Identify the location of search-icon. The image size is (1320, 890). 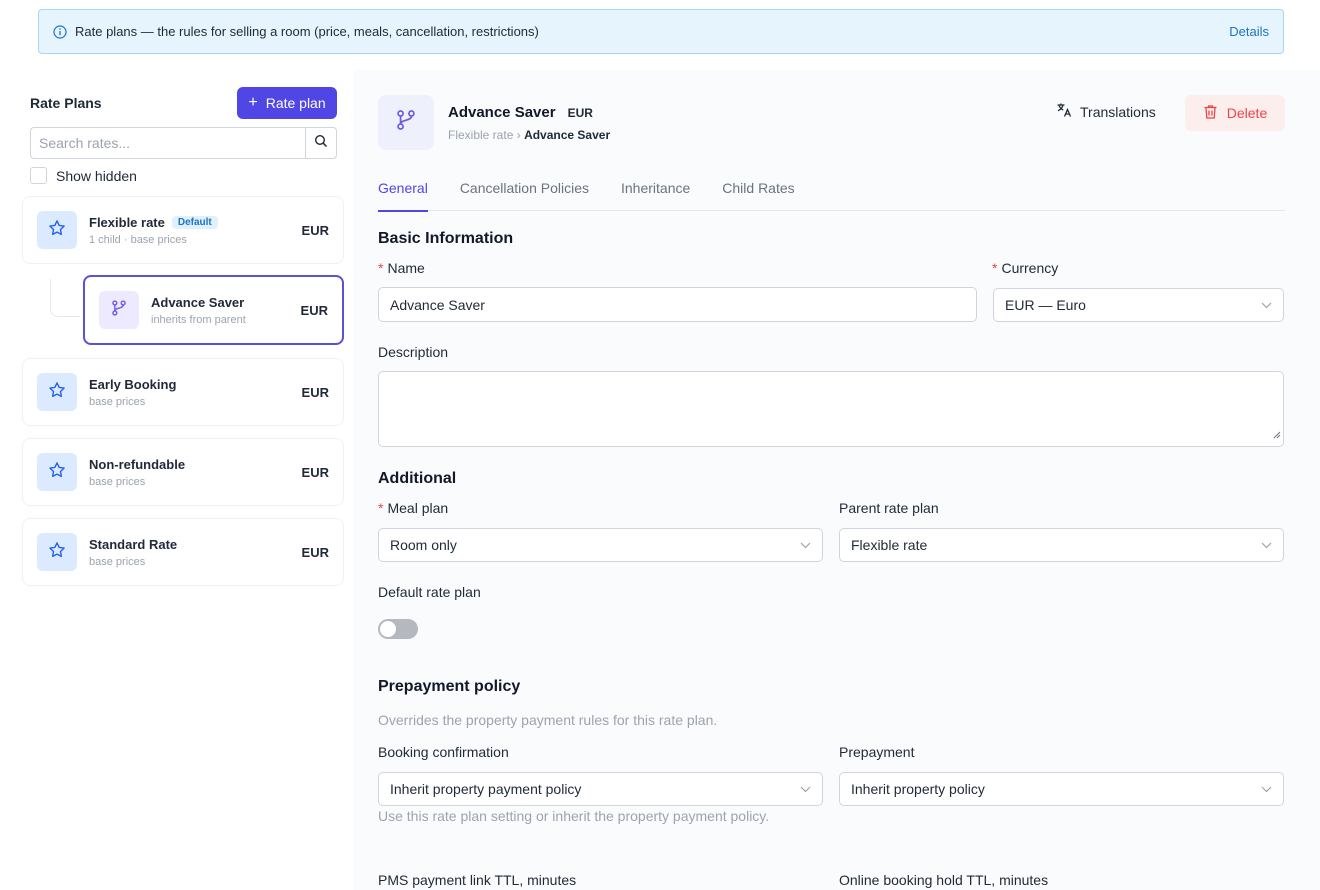
(321, 143).